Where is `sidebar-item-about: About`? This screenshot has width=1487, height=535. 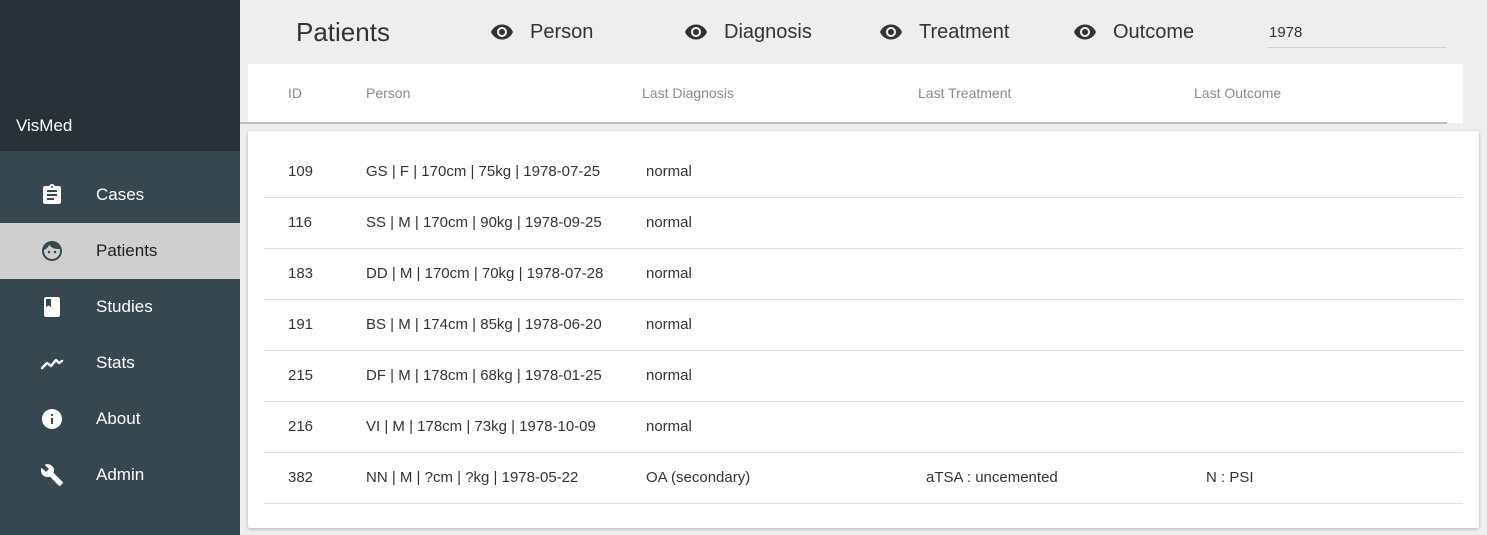 sidebar-item-about: About is located at coordinates (120, 419).